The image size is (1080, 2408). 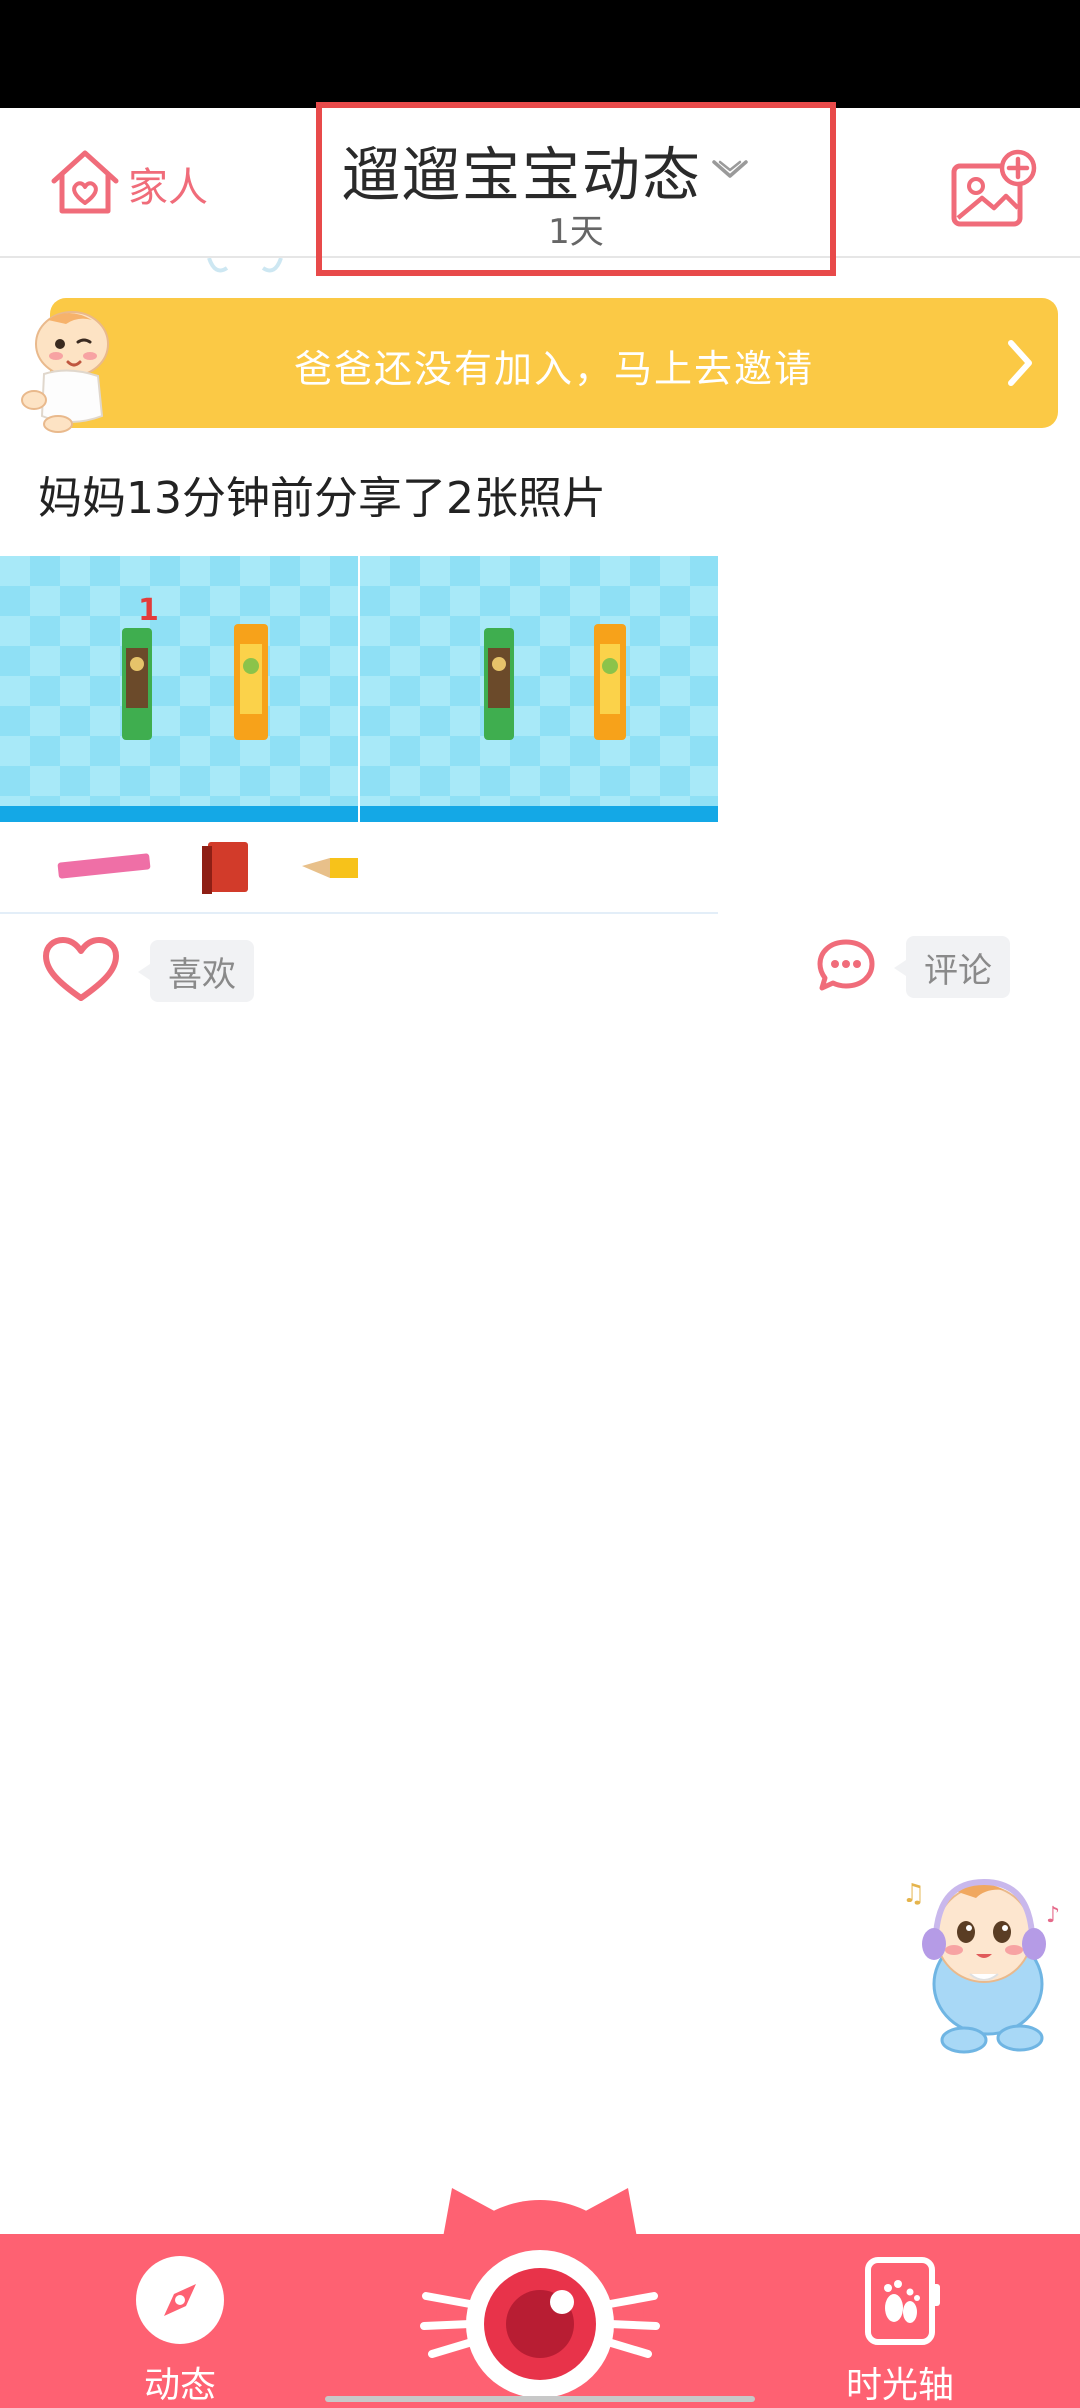 I want to click on comment-button: 评论, so click(x=913, y=967).